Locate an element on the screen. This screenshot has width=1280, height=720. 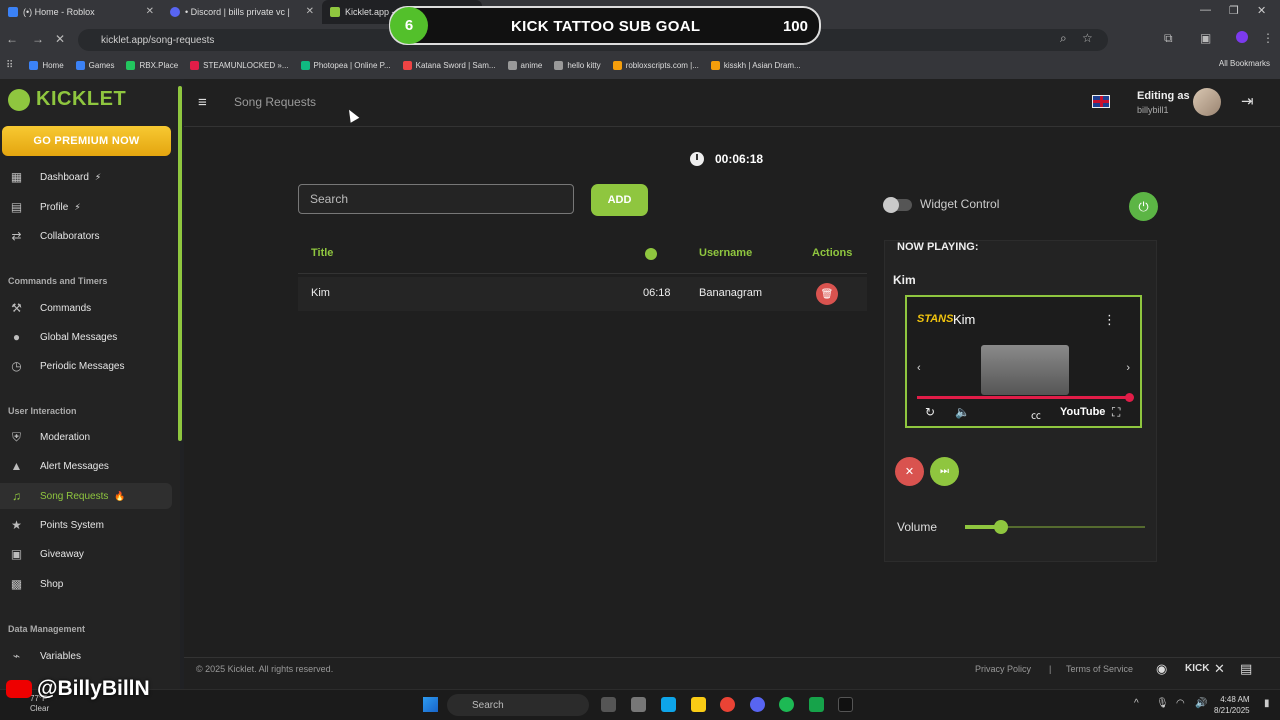
sidebar-item-global-messages: ● Global Messages is located at coordinates (86, 337).